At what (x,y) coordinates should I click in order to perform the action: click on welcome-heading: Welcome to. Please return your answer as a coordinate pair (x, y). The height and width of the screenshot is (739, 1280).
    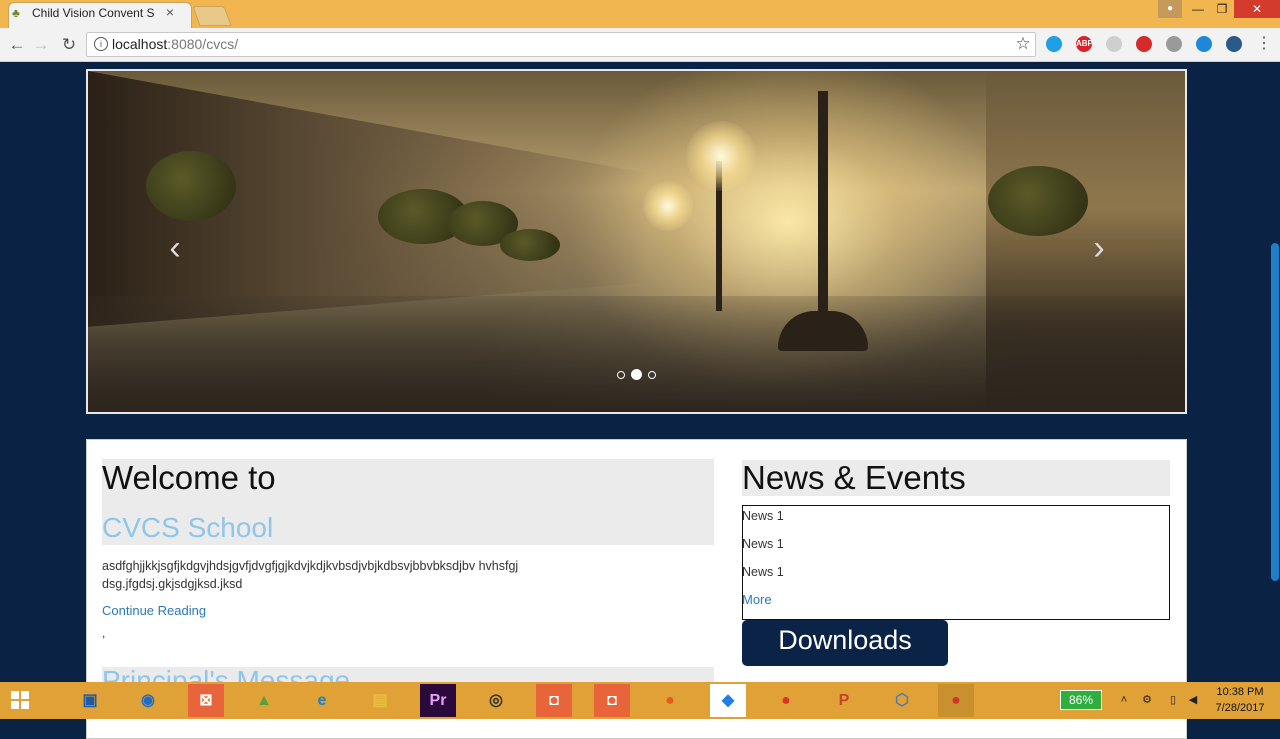
    Looking at the image, I should click on (189, 477).